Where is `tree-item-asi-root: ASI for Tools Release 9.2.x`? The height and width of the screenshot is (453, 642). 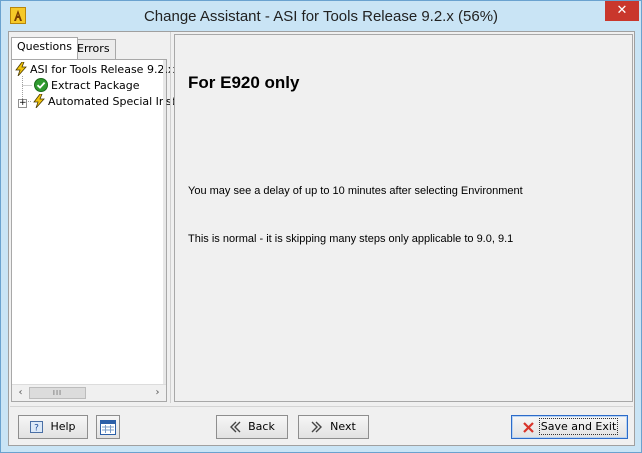
tree-item-asi-root: ASI for Tools Release 9.2.x is located at coordinates (95, 69).